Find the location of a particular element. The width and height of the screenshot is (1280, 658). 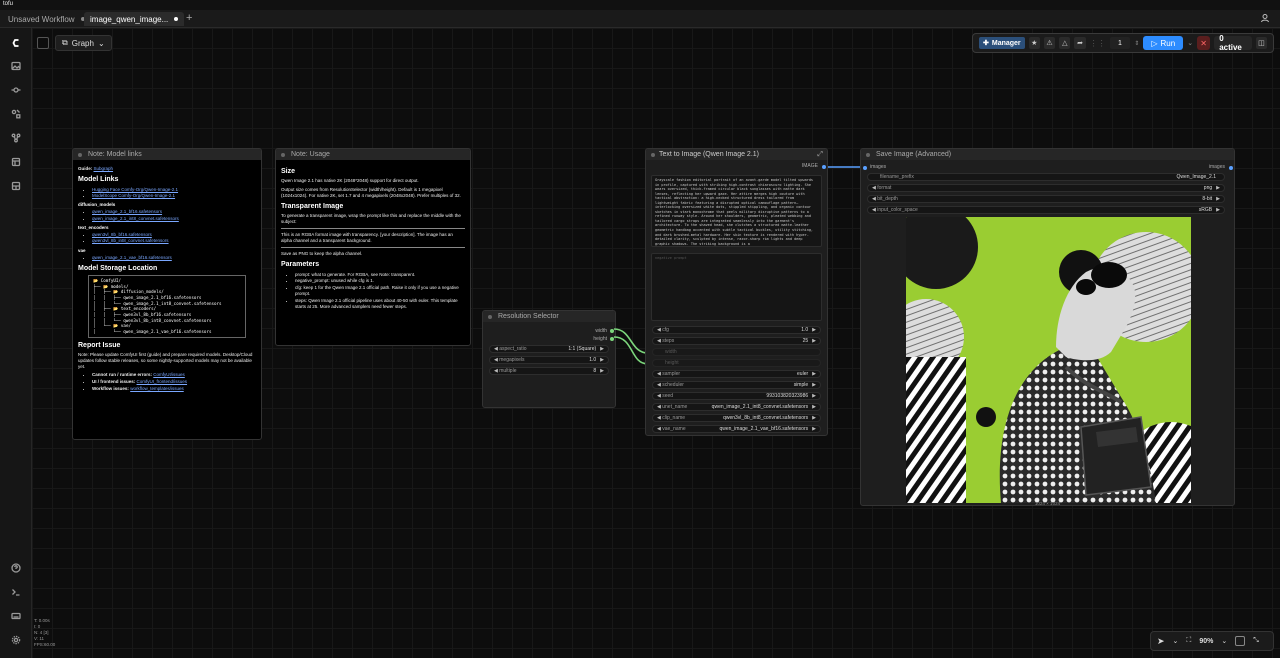

steps-widget: ◀ steps 25 ▶ is located at coordinates (736, 341).